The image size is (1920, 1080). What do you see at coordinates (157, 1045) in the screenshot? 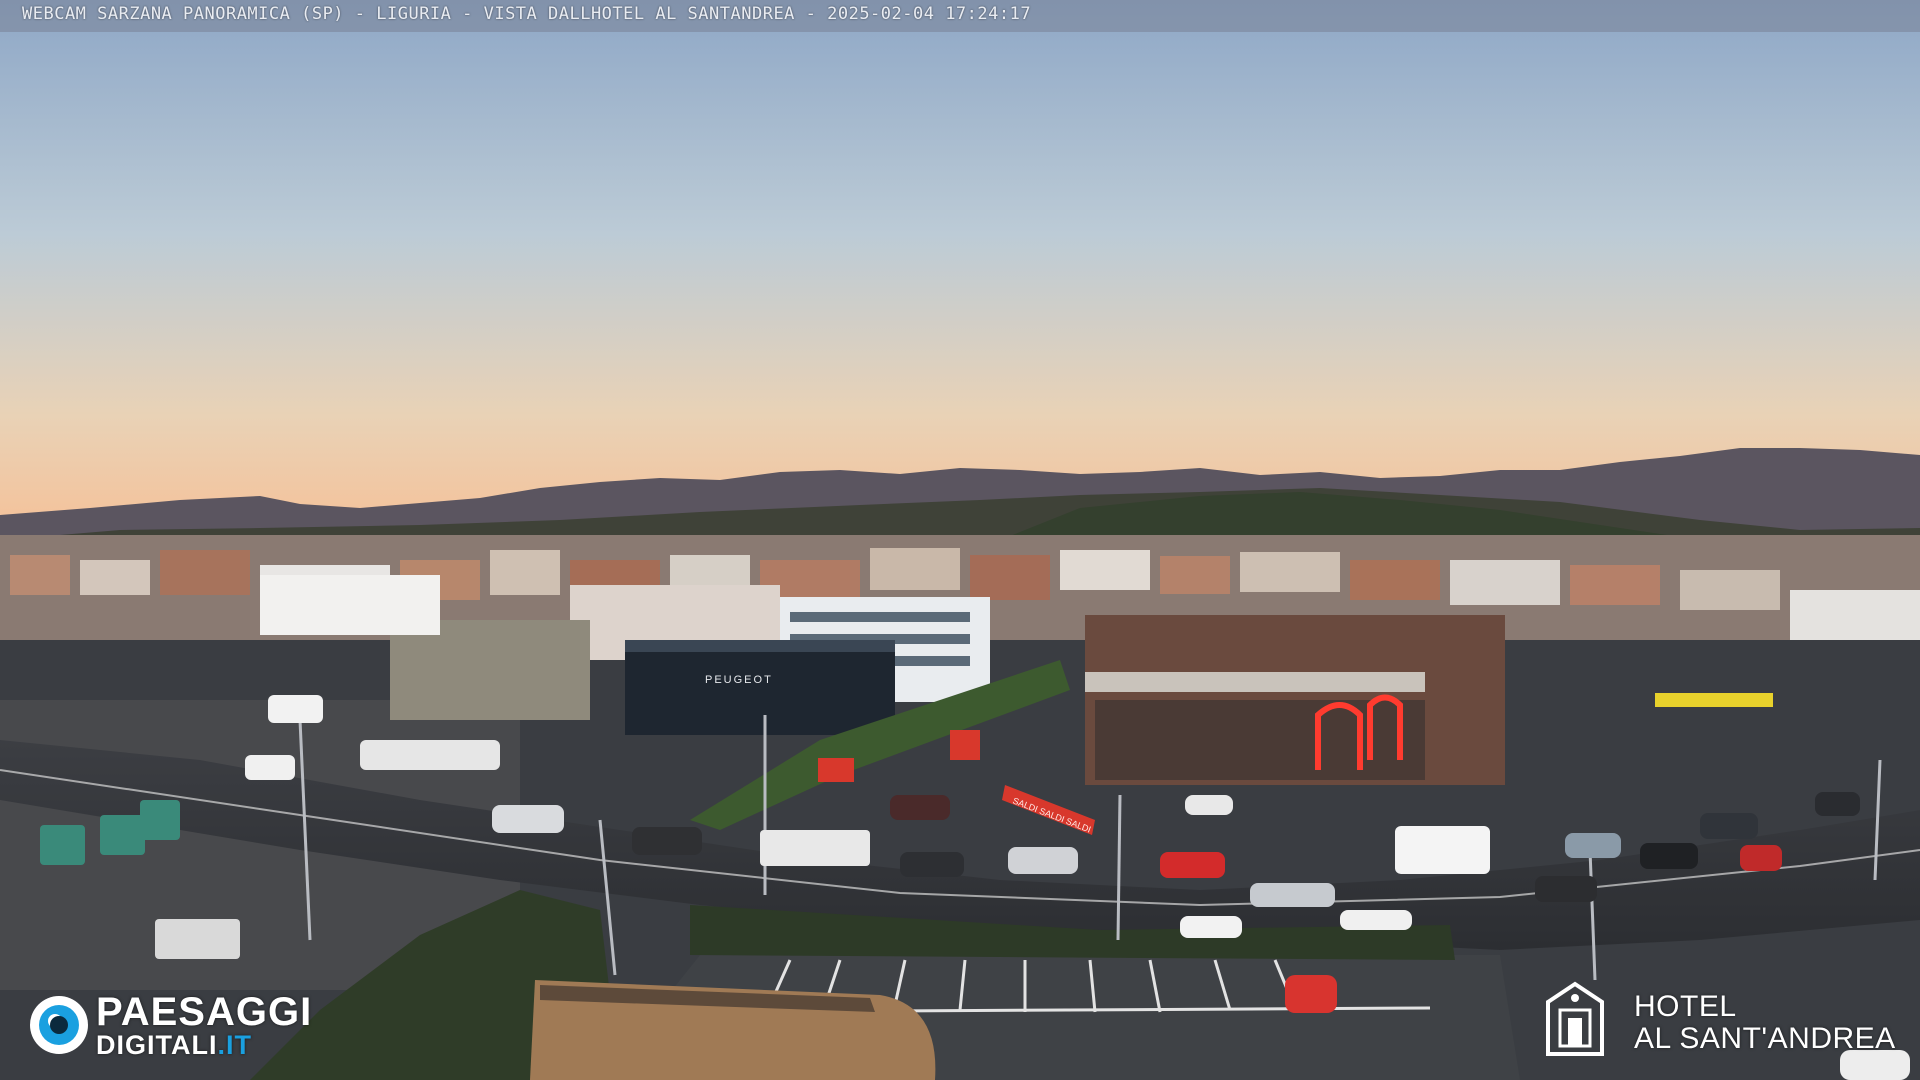
I see `paesaggi-logo-digitali: DIGITALI` at bounding box center [157, 1045].